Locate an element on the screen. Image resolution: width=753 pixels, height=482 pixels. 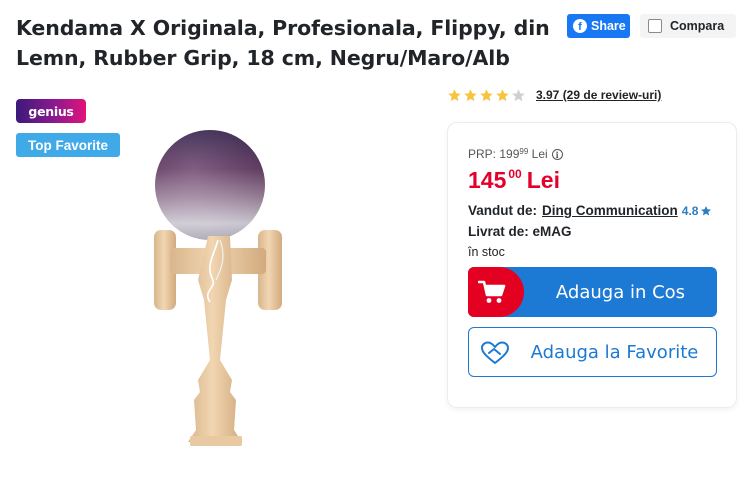
top-favorite-badge: Top Favorite is located at coordinates (68, 145).